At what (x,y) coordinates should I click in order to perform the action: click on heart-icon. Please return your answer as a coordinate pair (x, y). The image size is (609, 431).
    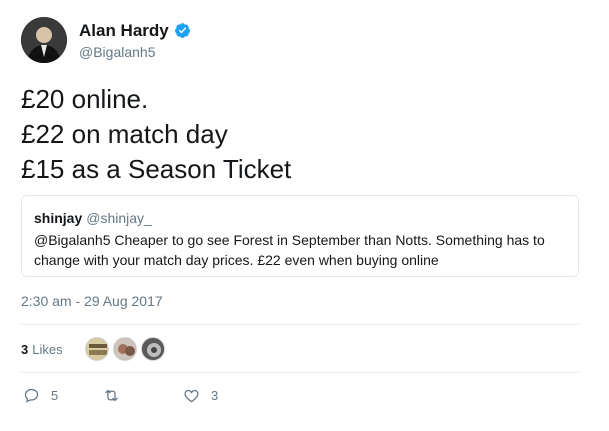
    Looking at the image, I should click on (191, 395).